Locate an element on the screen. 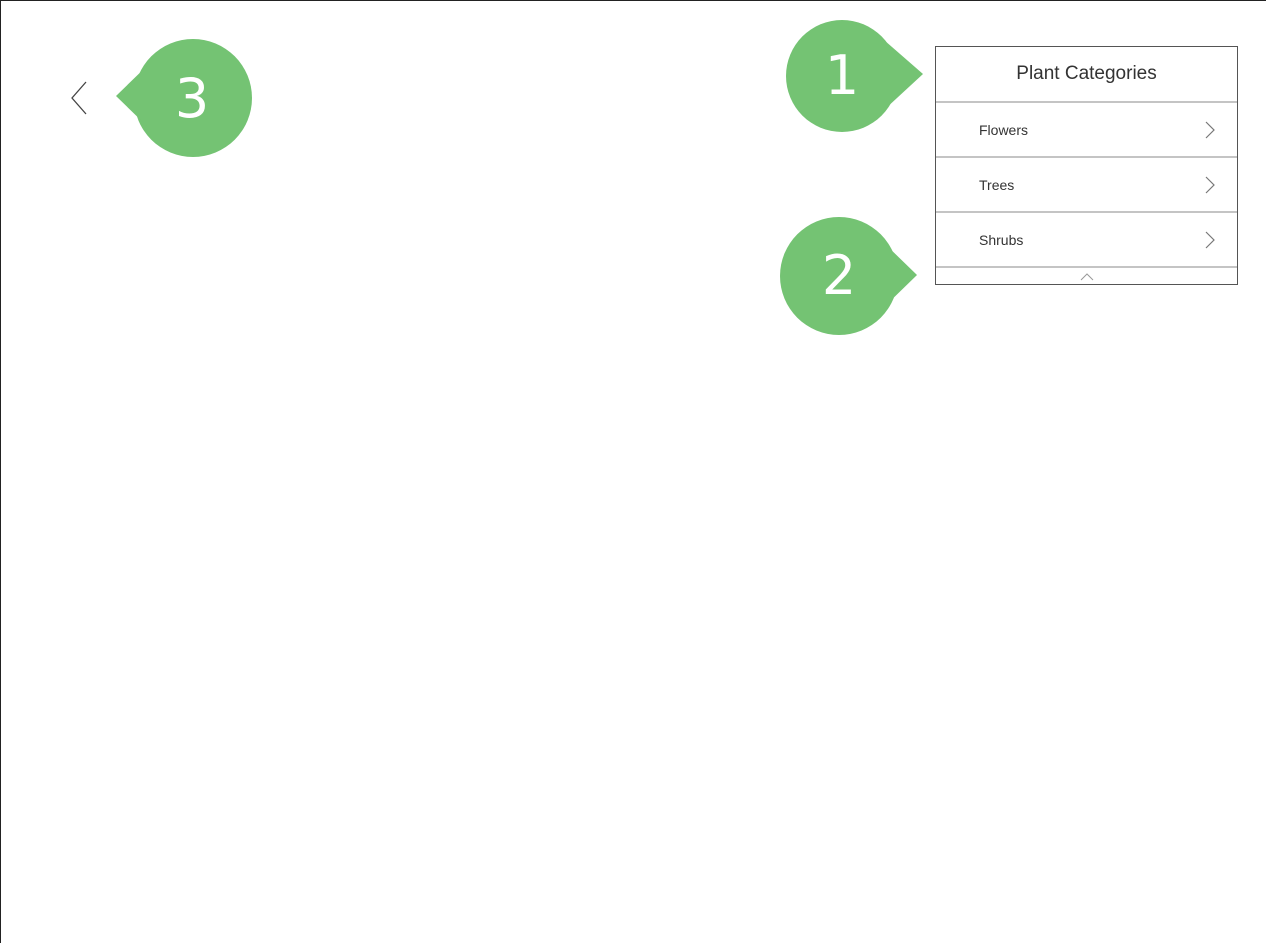 This screenshot has height=943, width=1266. category-label: Shrubs is located at coordinates (1001, 239).